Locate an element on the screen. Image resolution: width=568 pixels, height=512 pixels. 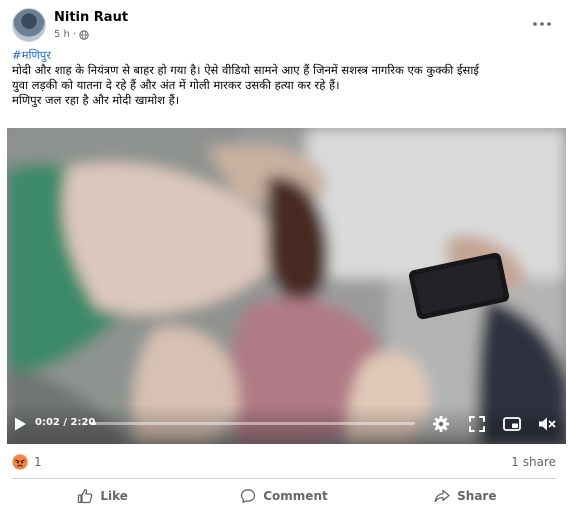
like-icon is located at coordinates (85, 496).